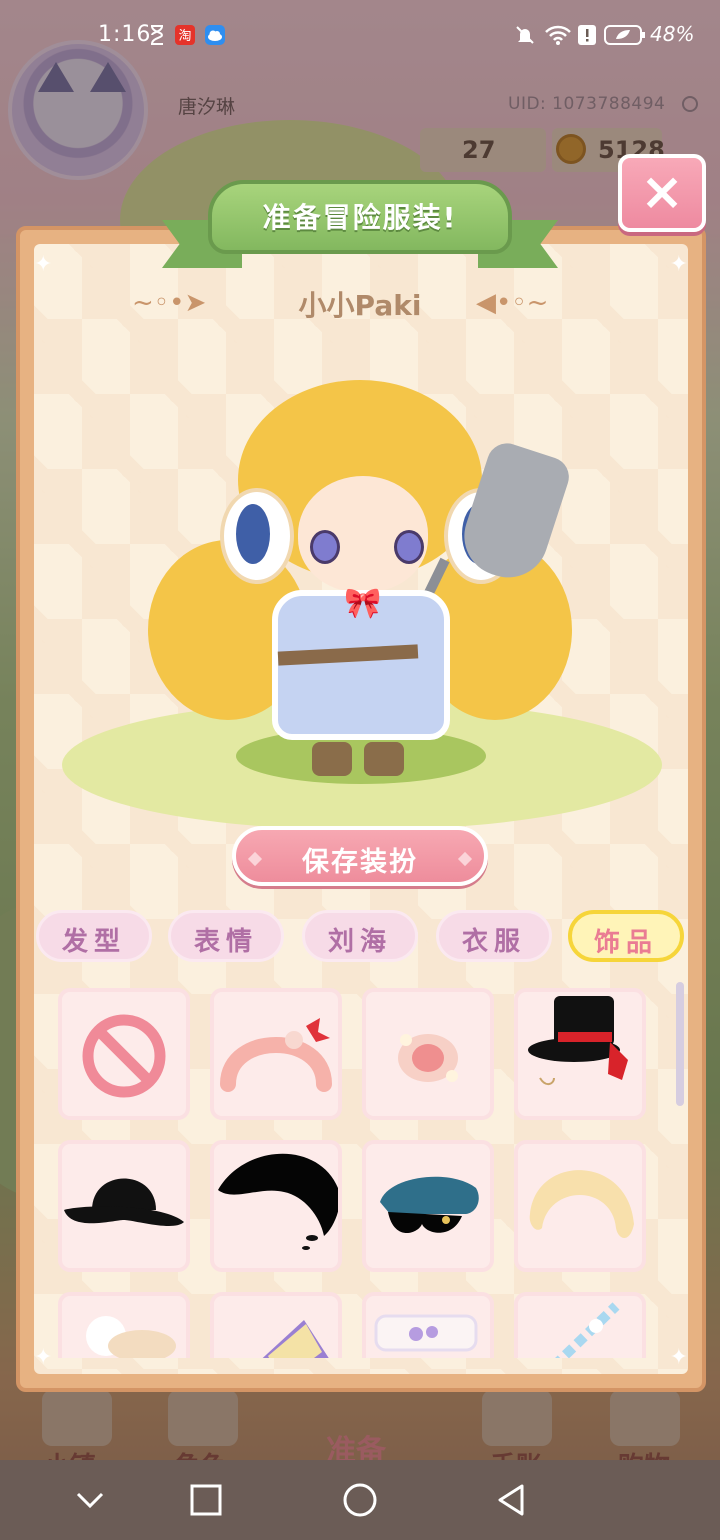  What do you see at coordinates (512, 303) in the screenshot?
I see `swirl-right-icon: ◀•◦~` at bounding box center [512, 303].